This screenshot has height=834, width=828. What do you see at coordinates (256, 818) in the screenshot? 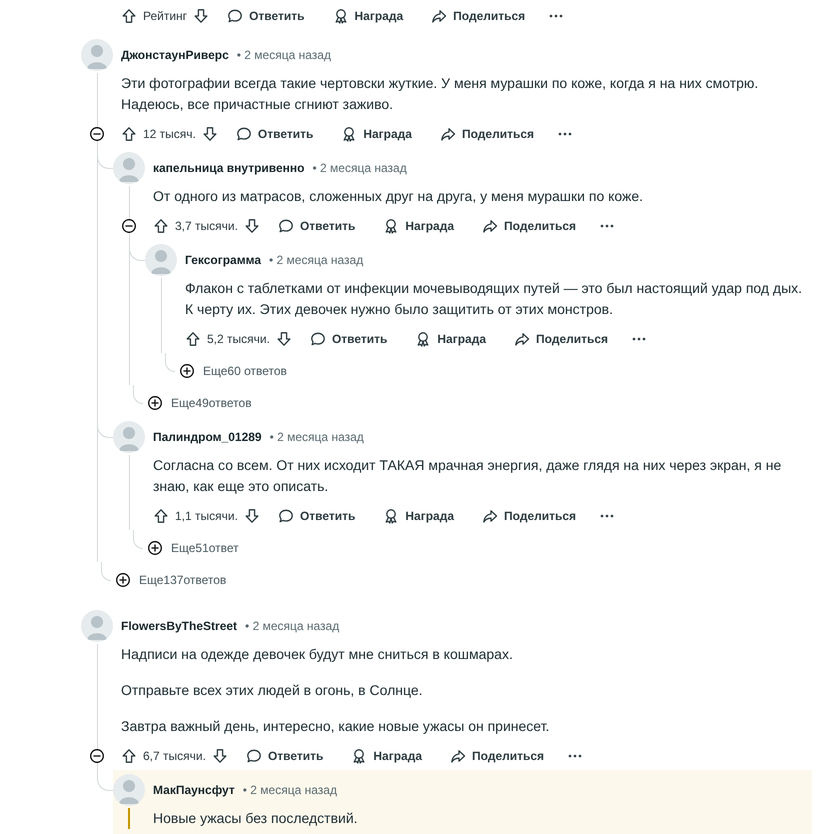
I see `comment-text: Новые ужасы без последствий.` at bounding box center [256, 818].